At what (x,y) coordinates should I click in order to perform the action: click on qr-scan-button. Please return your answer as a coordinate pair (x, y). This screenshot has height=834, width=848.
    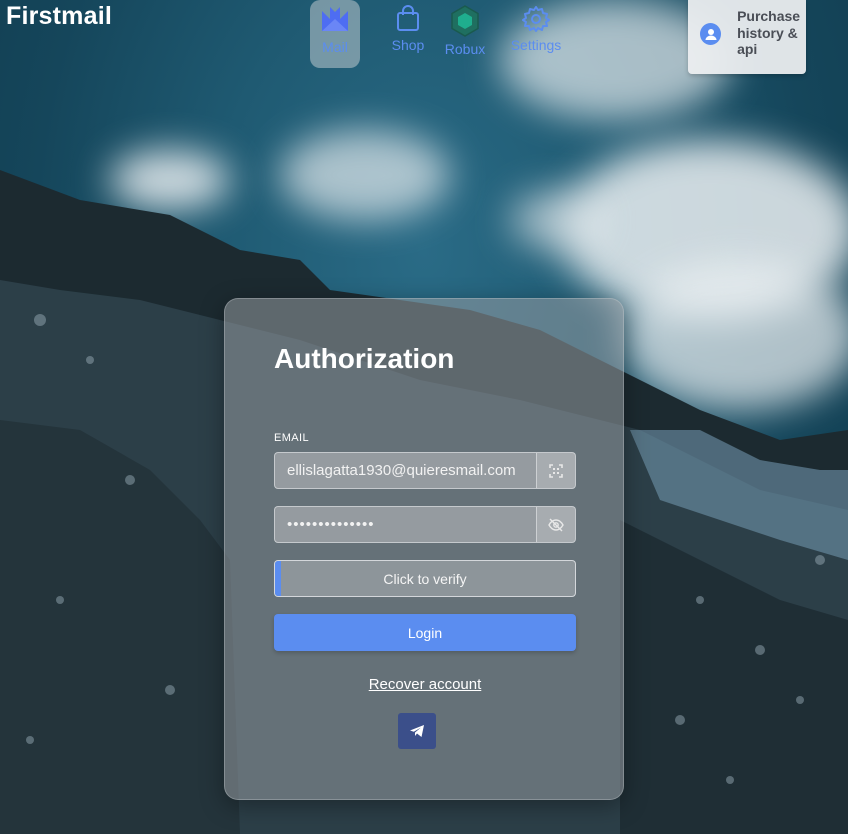
    Looking at the image, I should click on (555, 470).